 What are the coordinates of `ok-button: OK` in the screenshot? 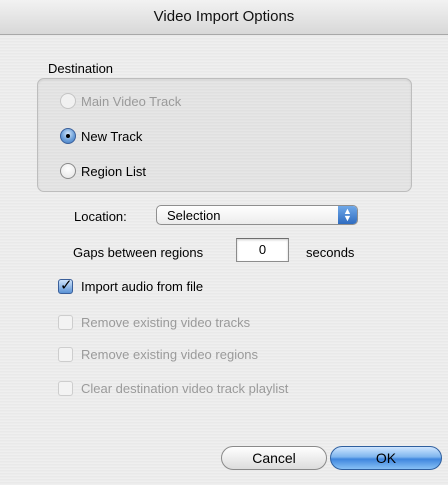 It's located at (386, 458).